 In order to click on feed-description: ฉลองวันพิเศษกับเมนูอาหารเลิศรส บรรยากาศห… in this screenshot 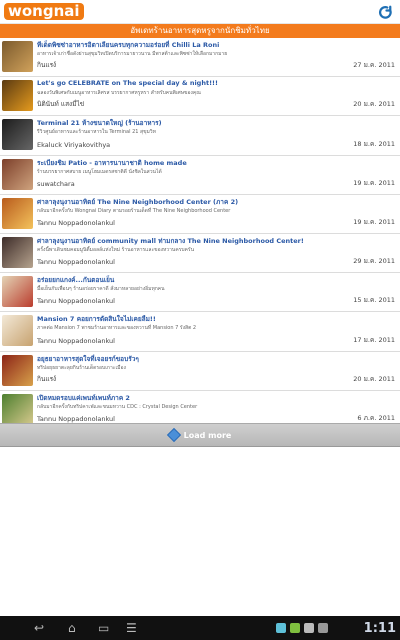, I will do `click(119, 93)`.